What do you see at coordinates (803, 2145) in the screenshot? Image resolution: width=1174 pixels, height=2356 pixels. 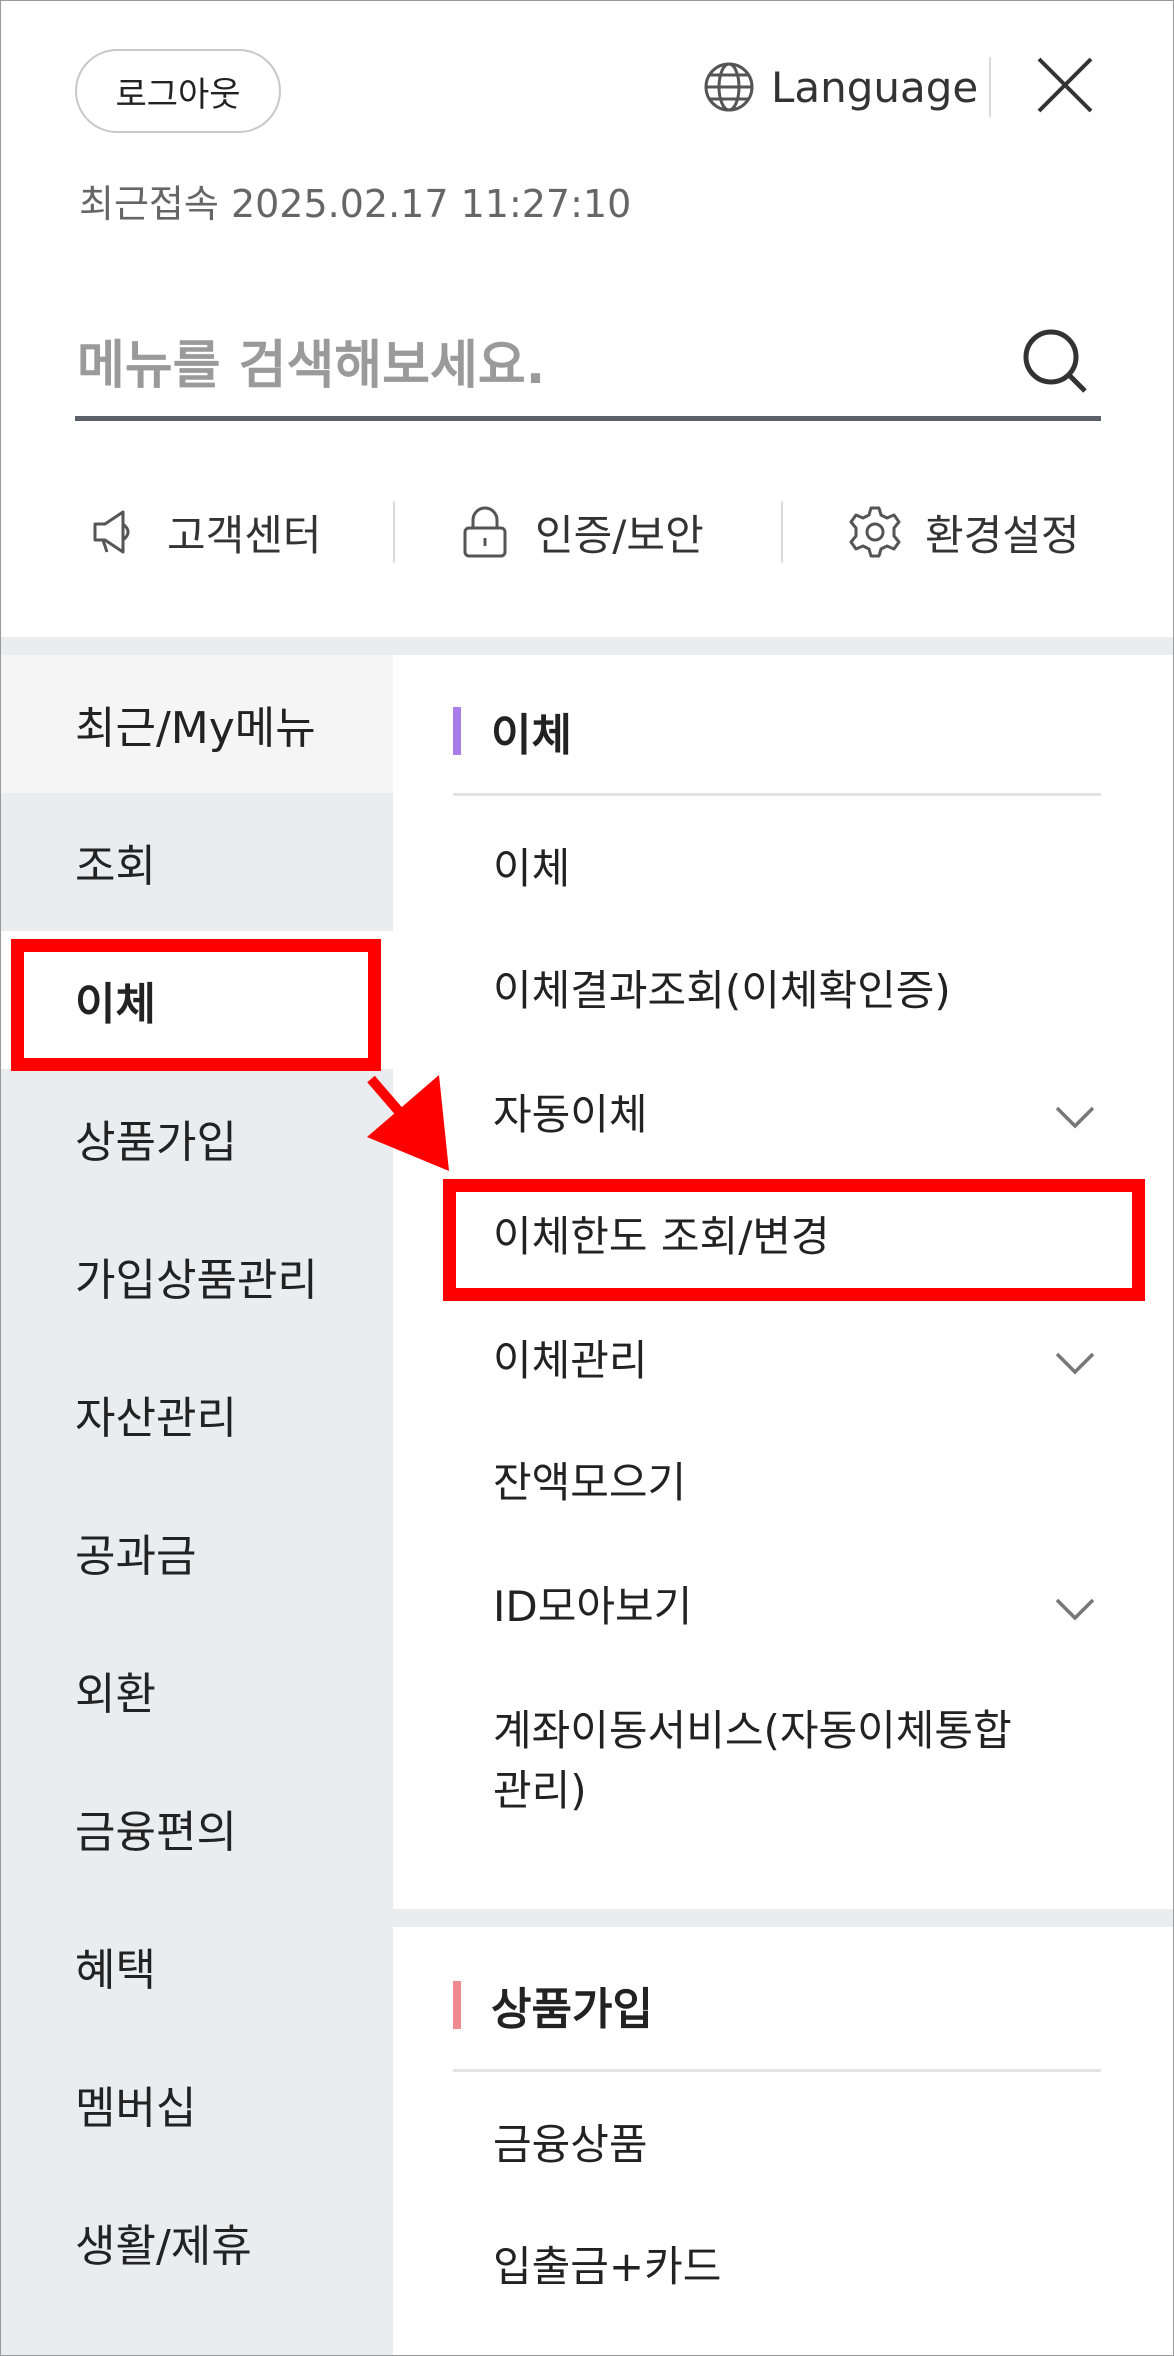 I see `submenu-item-financial-products: 금융상품` at bounding box center [803, 2145].